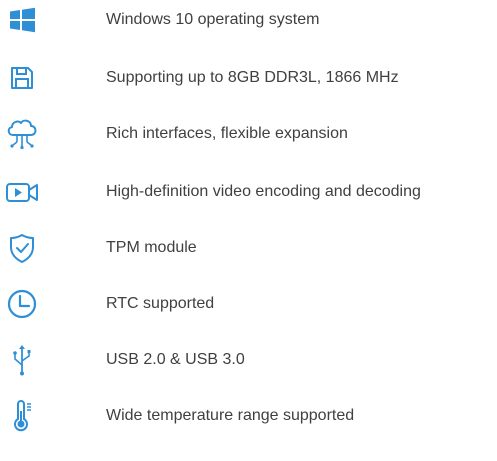 The width and height of the screenshot is (497, 461). Describe the element at coordinates (22, 248) in the screenshot. I see `shield-check-icon` at that location.